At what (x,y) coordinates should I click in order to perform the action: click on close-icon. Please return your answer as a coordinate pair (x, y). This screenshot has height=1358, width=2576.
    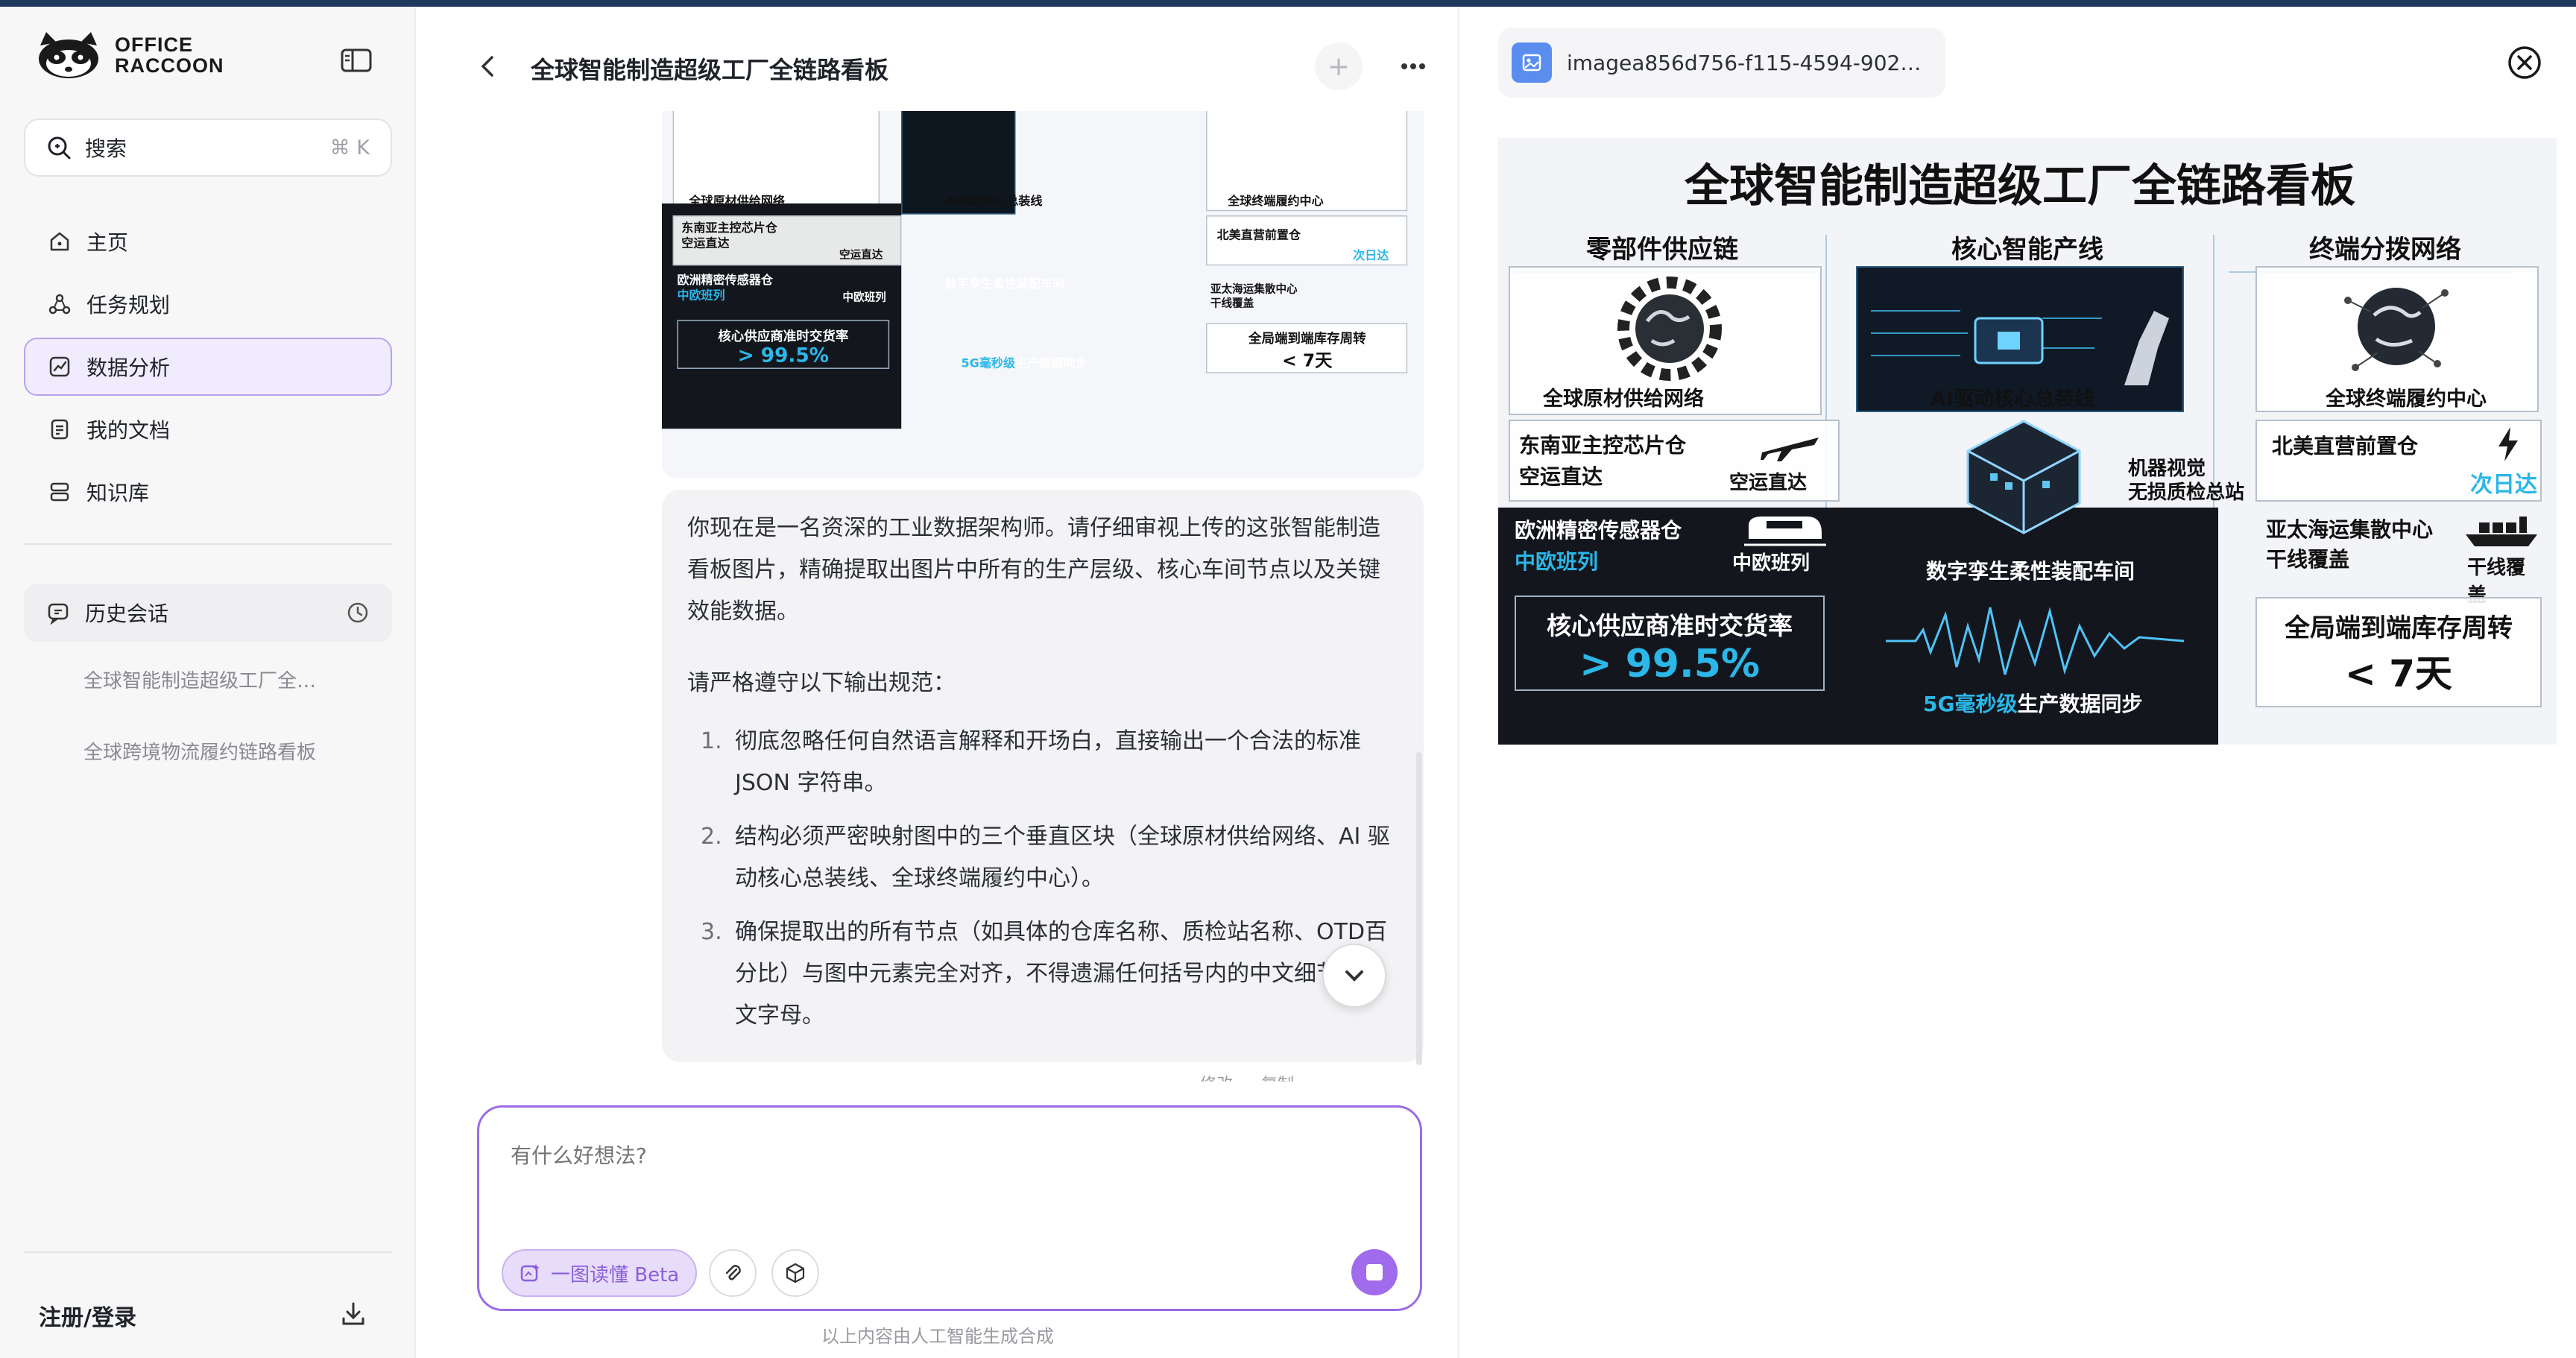
    Looking at the image, I should click on (2524, 62).